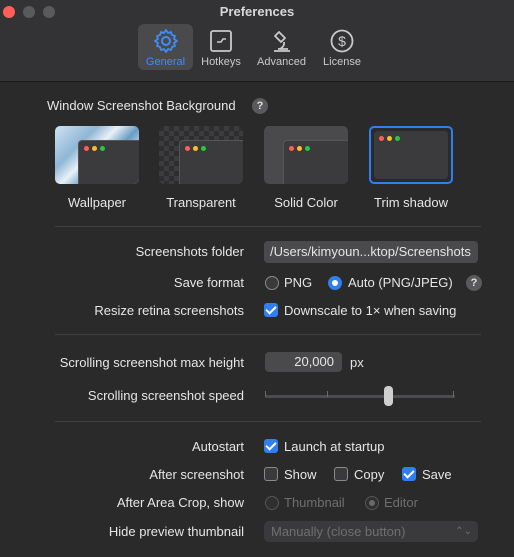 This screenshot has width=514, height=557. I want to click on scroll-speed-slider-track, so click(360, 396).